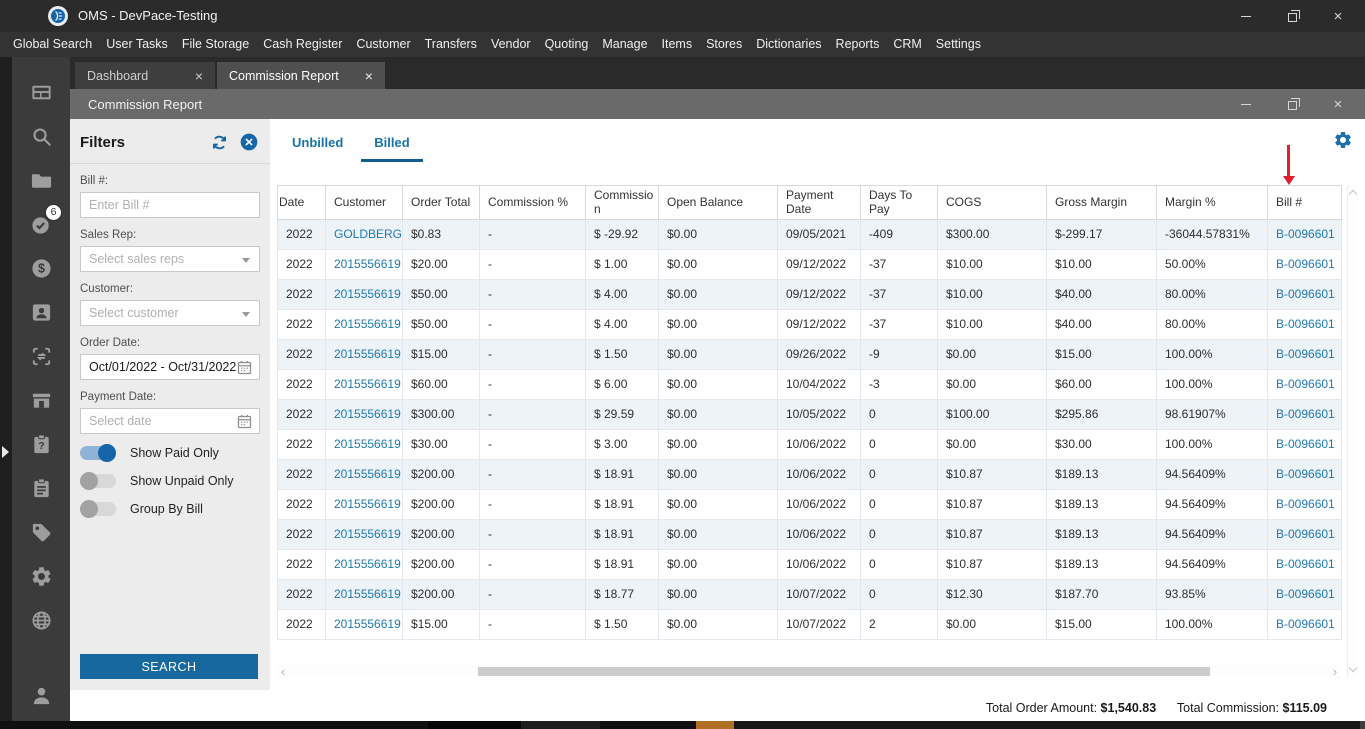  What do you see at coordinates (624, 44) in the screenshot?
I see `menu-item-manage: Manage` at bounding box center [624, 44].